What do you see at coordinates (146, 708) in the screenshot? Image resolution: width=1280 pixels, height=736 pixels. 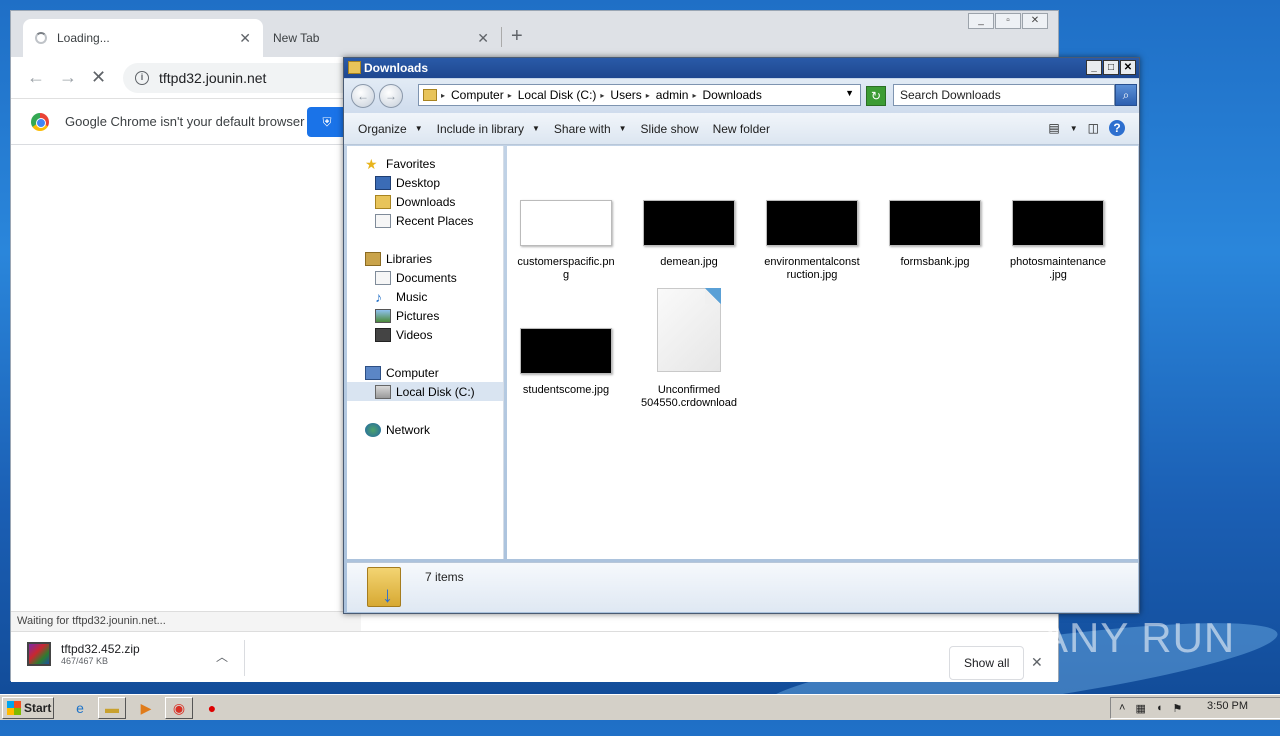 I see `media-player-icon: ▶` at bounding box center [146, 708].